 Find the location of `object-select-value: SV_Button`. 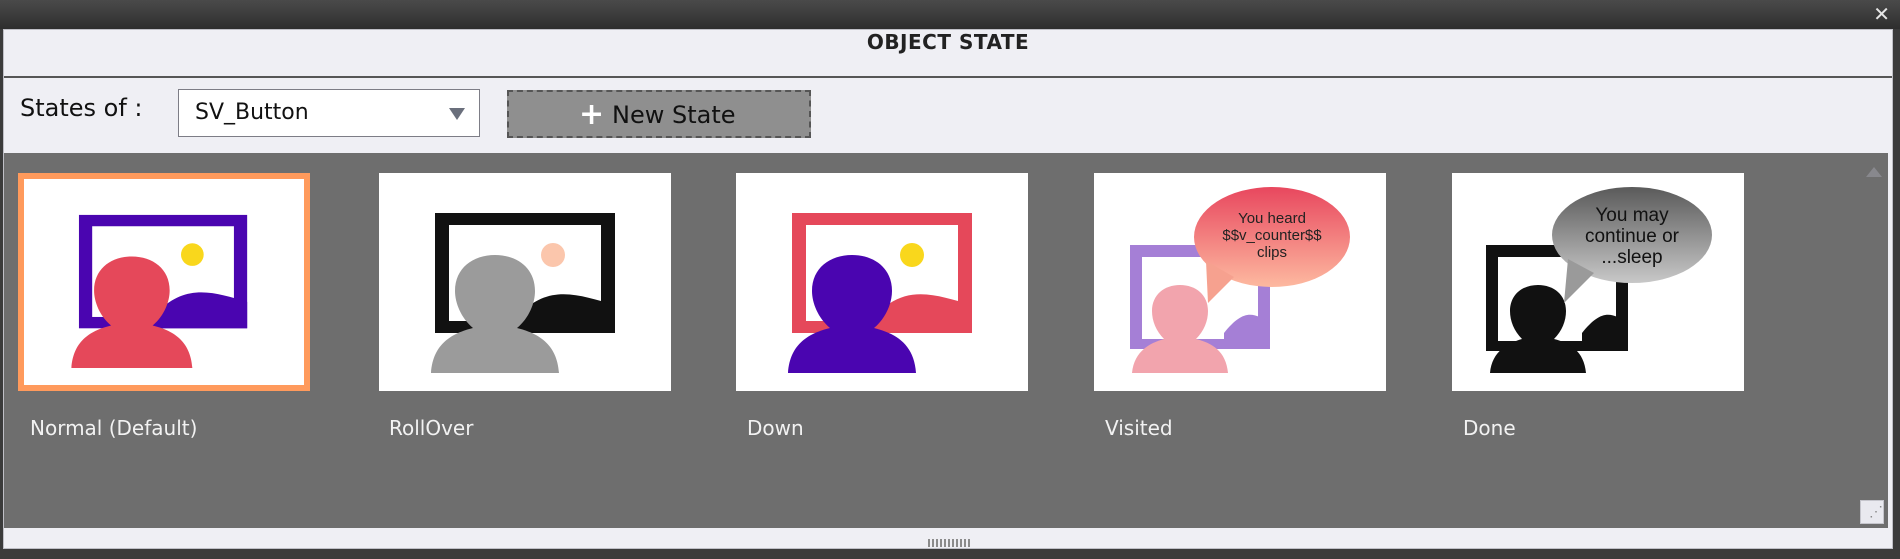

object-select-value: SV_Button is located at coordinates (252, 112).